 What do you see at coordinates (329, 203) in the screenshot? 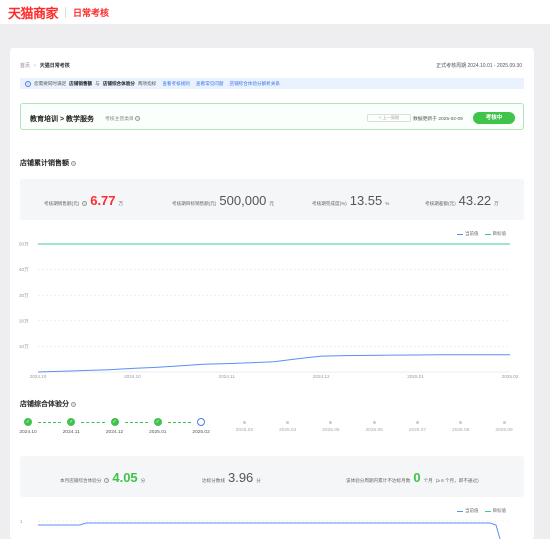
I see `stat-label: 考核期完成度(%)` at bounding box center [329, 203].